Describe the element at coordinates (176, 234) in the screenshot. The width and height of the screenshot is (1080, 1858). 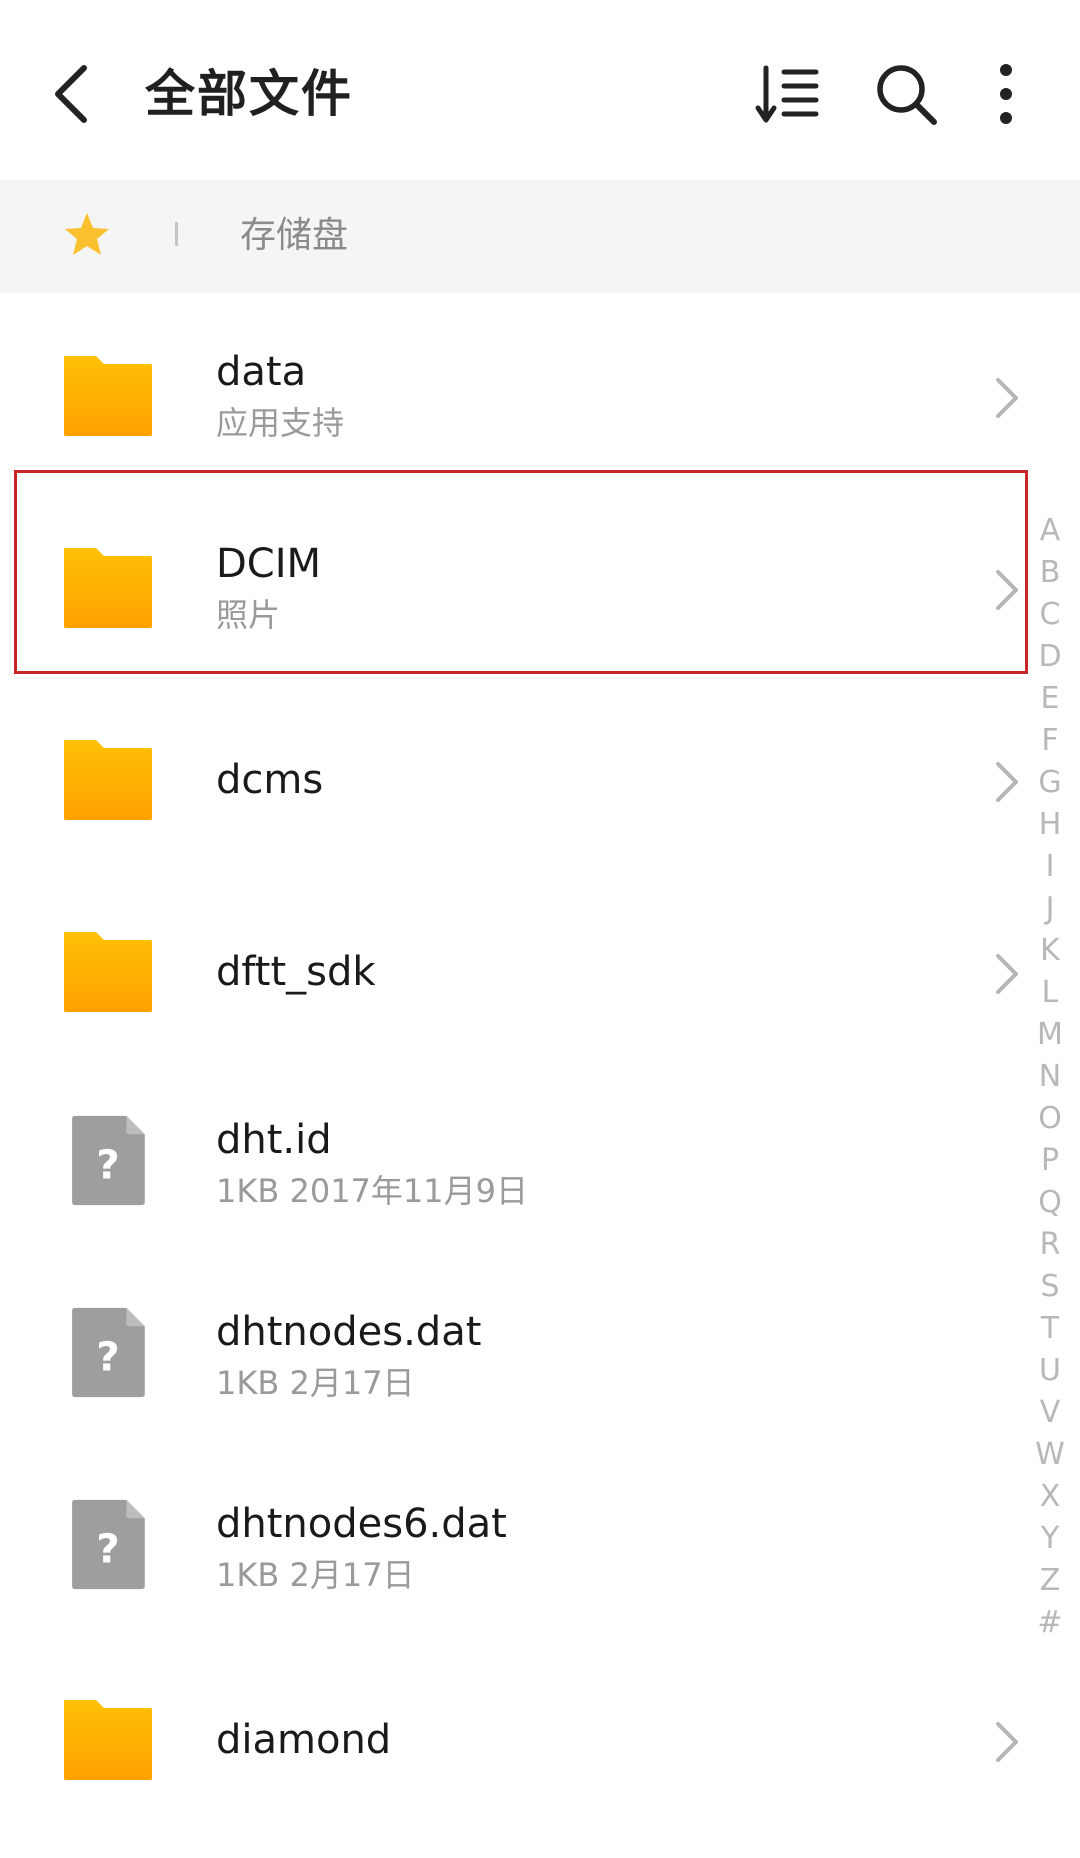
I see `breadcrumb-separator` at that location.